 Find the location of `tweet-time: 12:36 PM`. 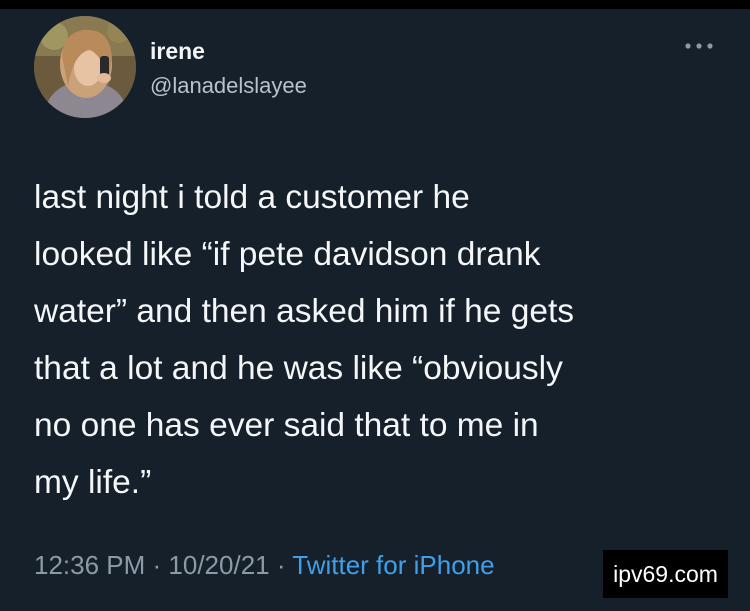

tweet-time: 12:36 PM is located at coordinates (89, 565).